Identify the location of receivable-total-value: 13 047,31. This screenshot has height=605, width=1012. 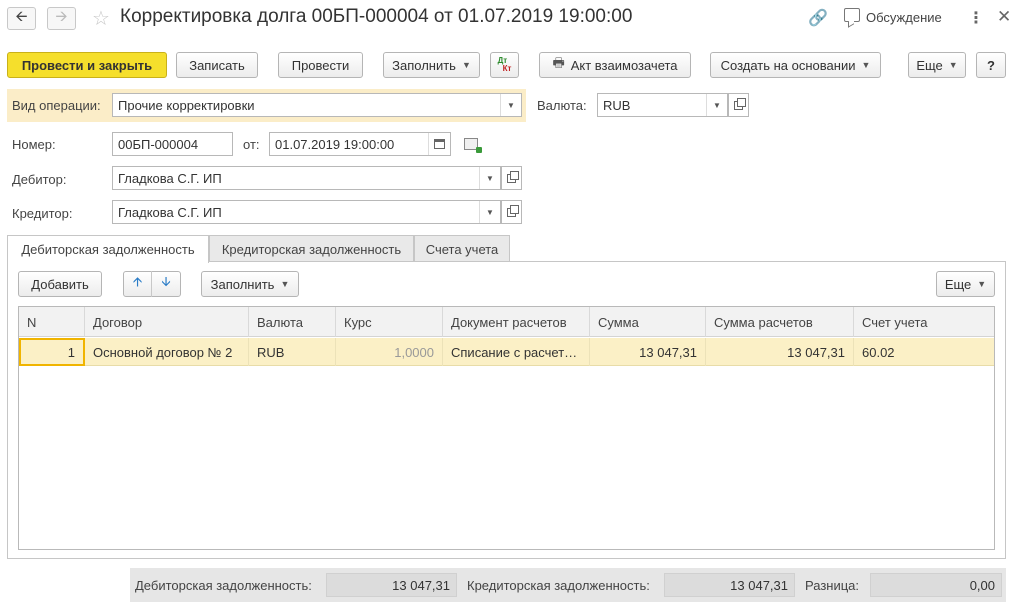
(391, 585).